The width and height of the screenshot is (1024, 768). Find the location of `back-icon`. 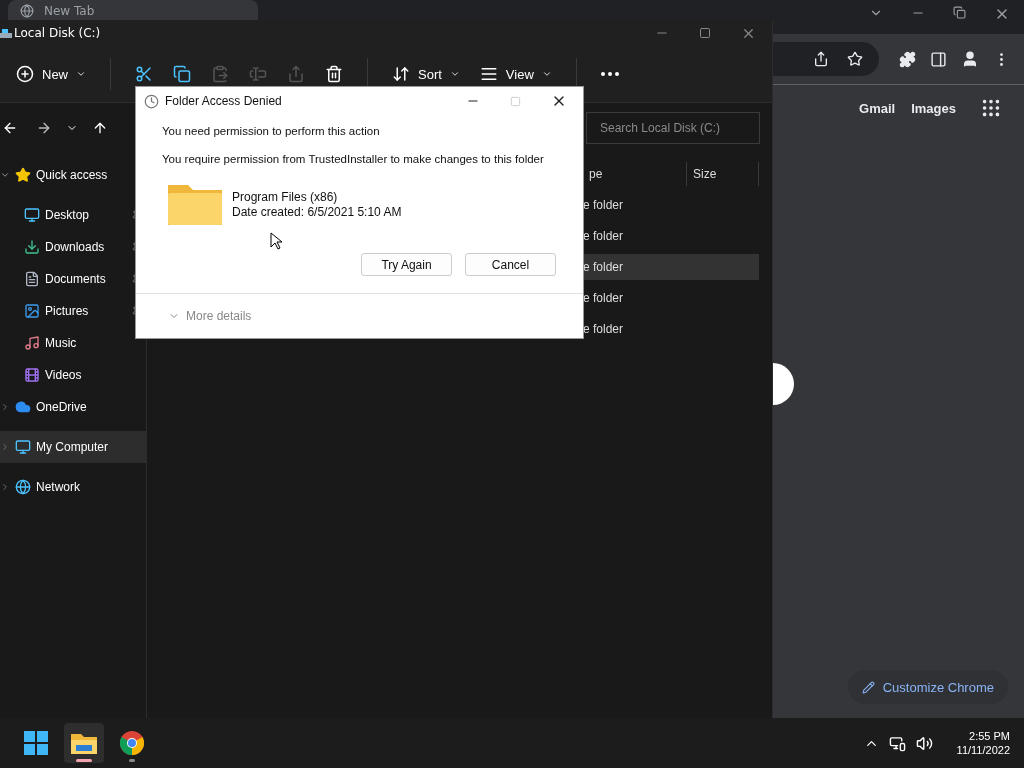

back-icon is located at coordinates (10, 128).